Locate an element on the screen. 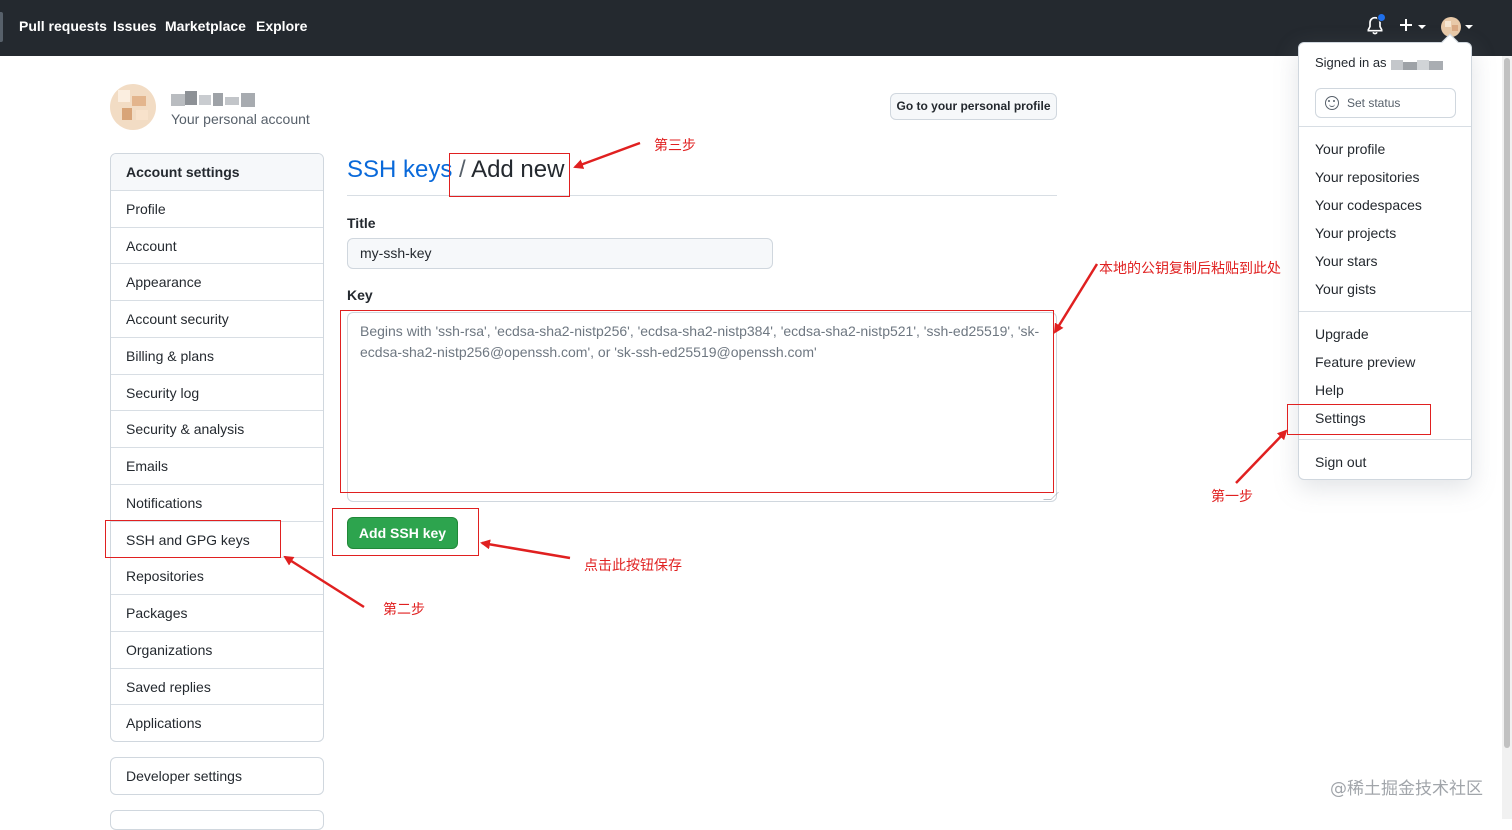 The height and width of the screenshot is (830, 1512). menu-help: Help is located at coordinates (1329, 390).